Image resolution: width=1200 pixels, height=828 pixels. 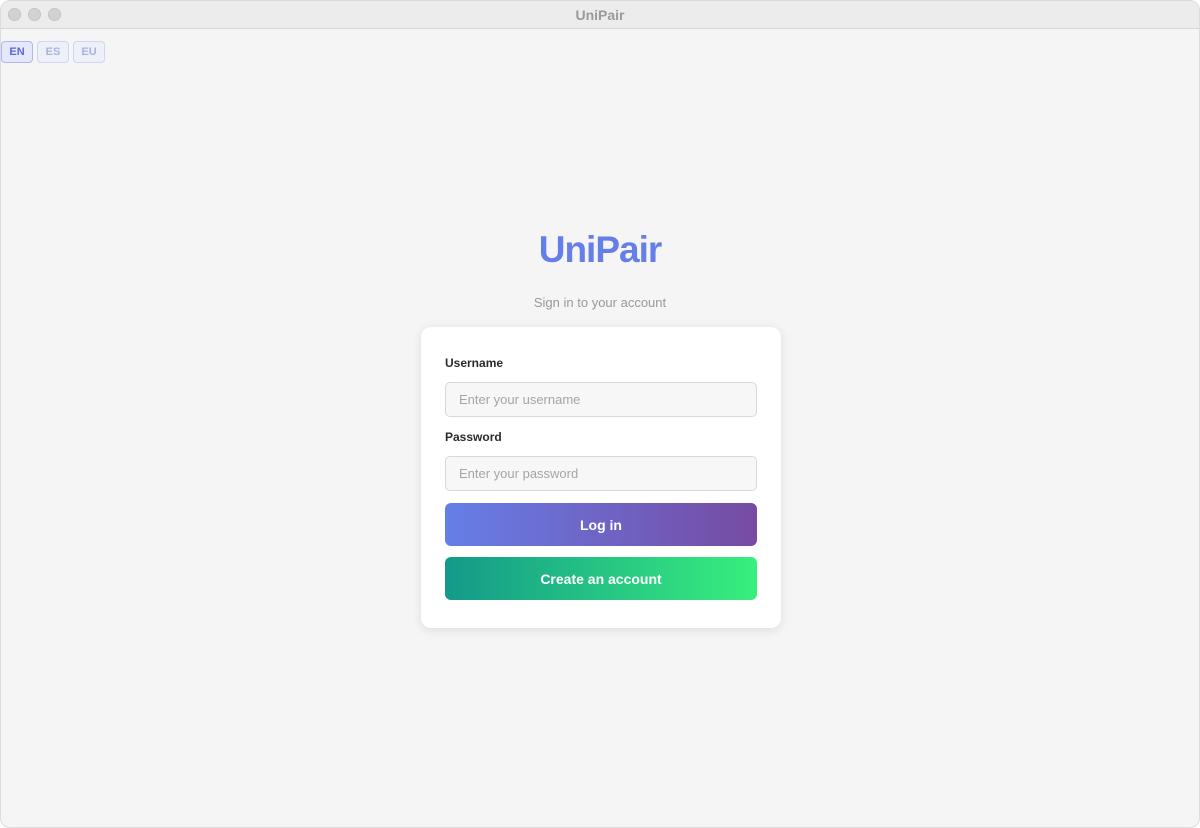 I want to click on password-input, so click(x=601, y=473).